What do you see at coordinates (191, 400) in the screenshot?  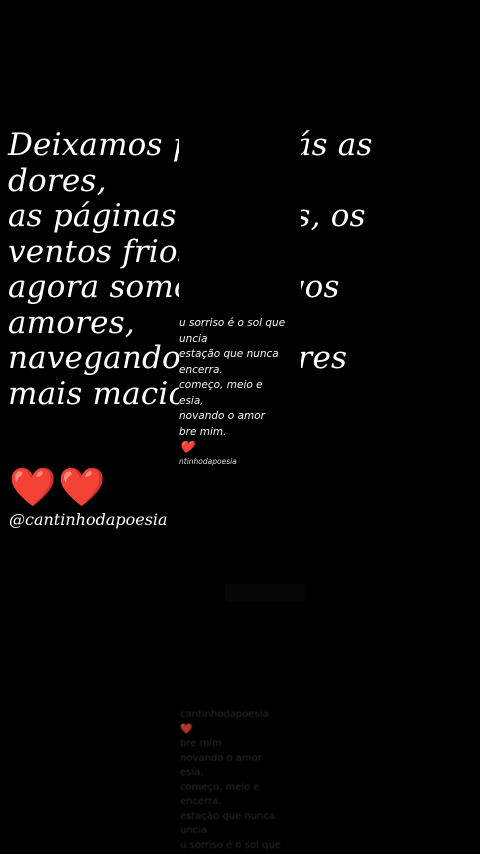 I see `inner-poem-line: esia,` at bounding box center [191, 400].